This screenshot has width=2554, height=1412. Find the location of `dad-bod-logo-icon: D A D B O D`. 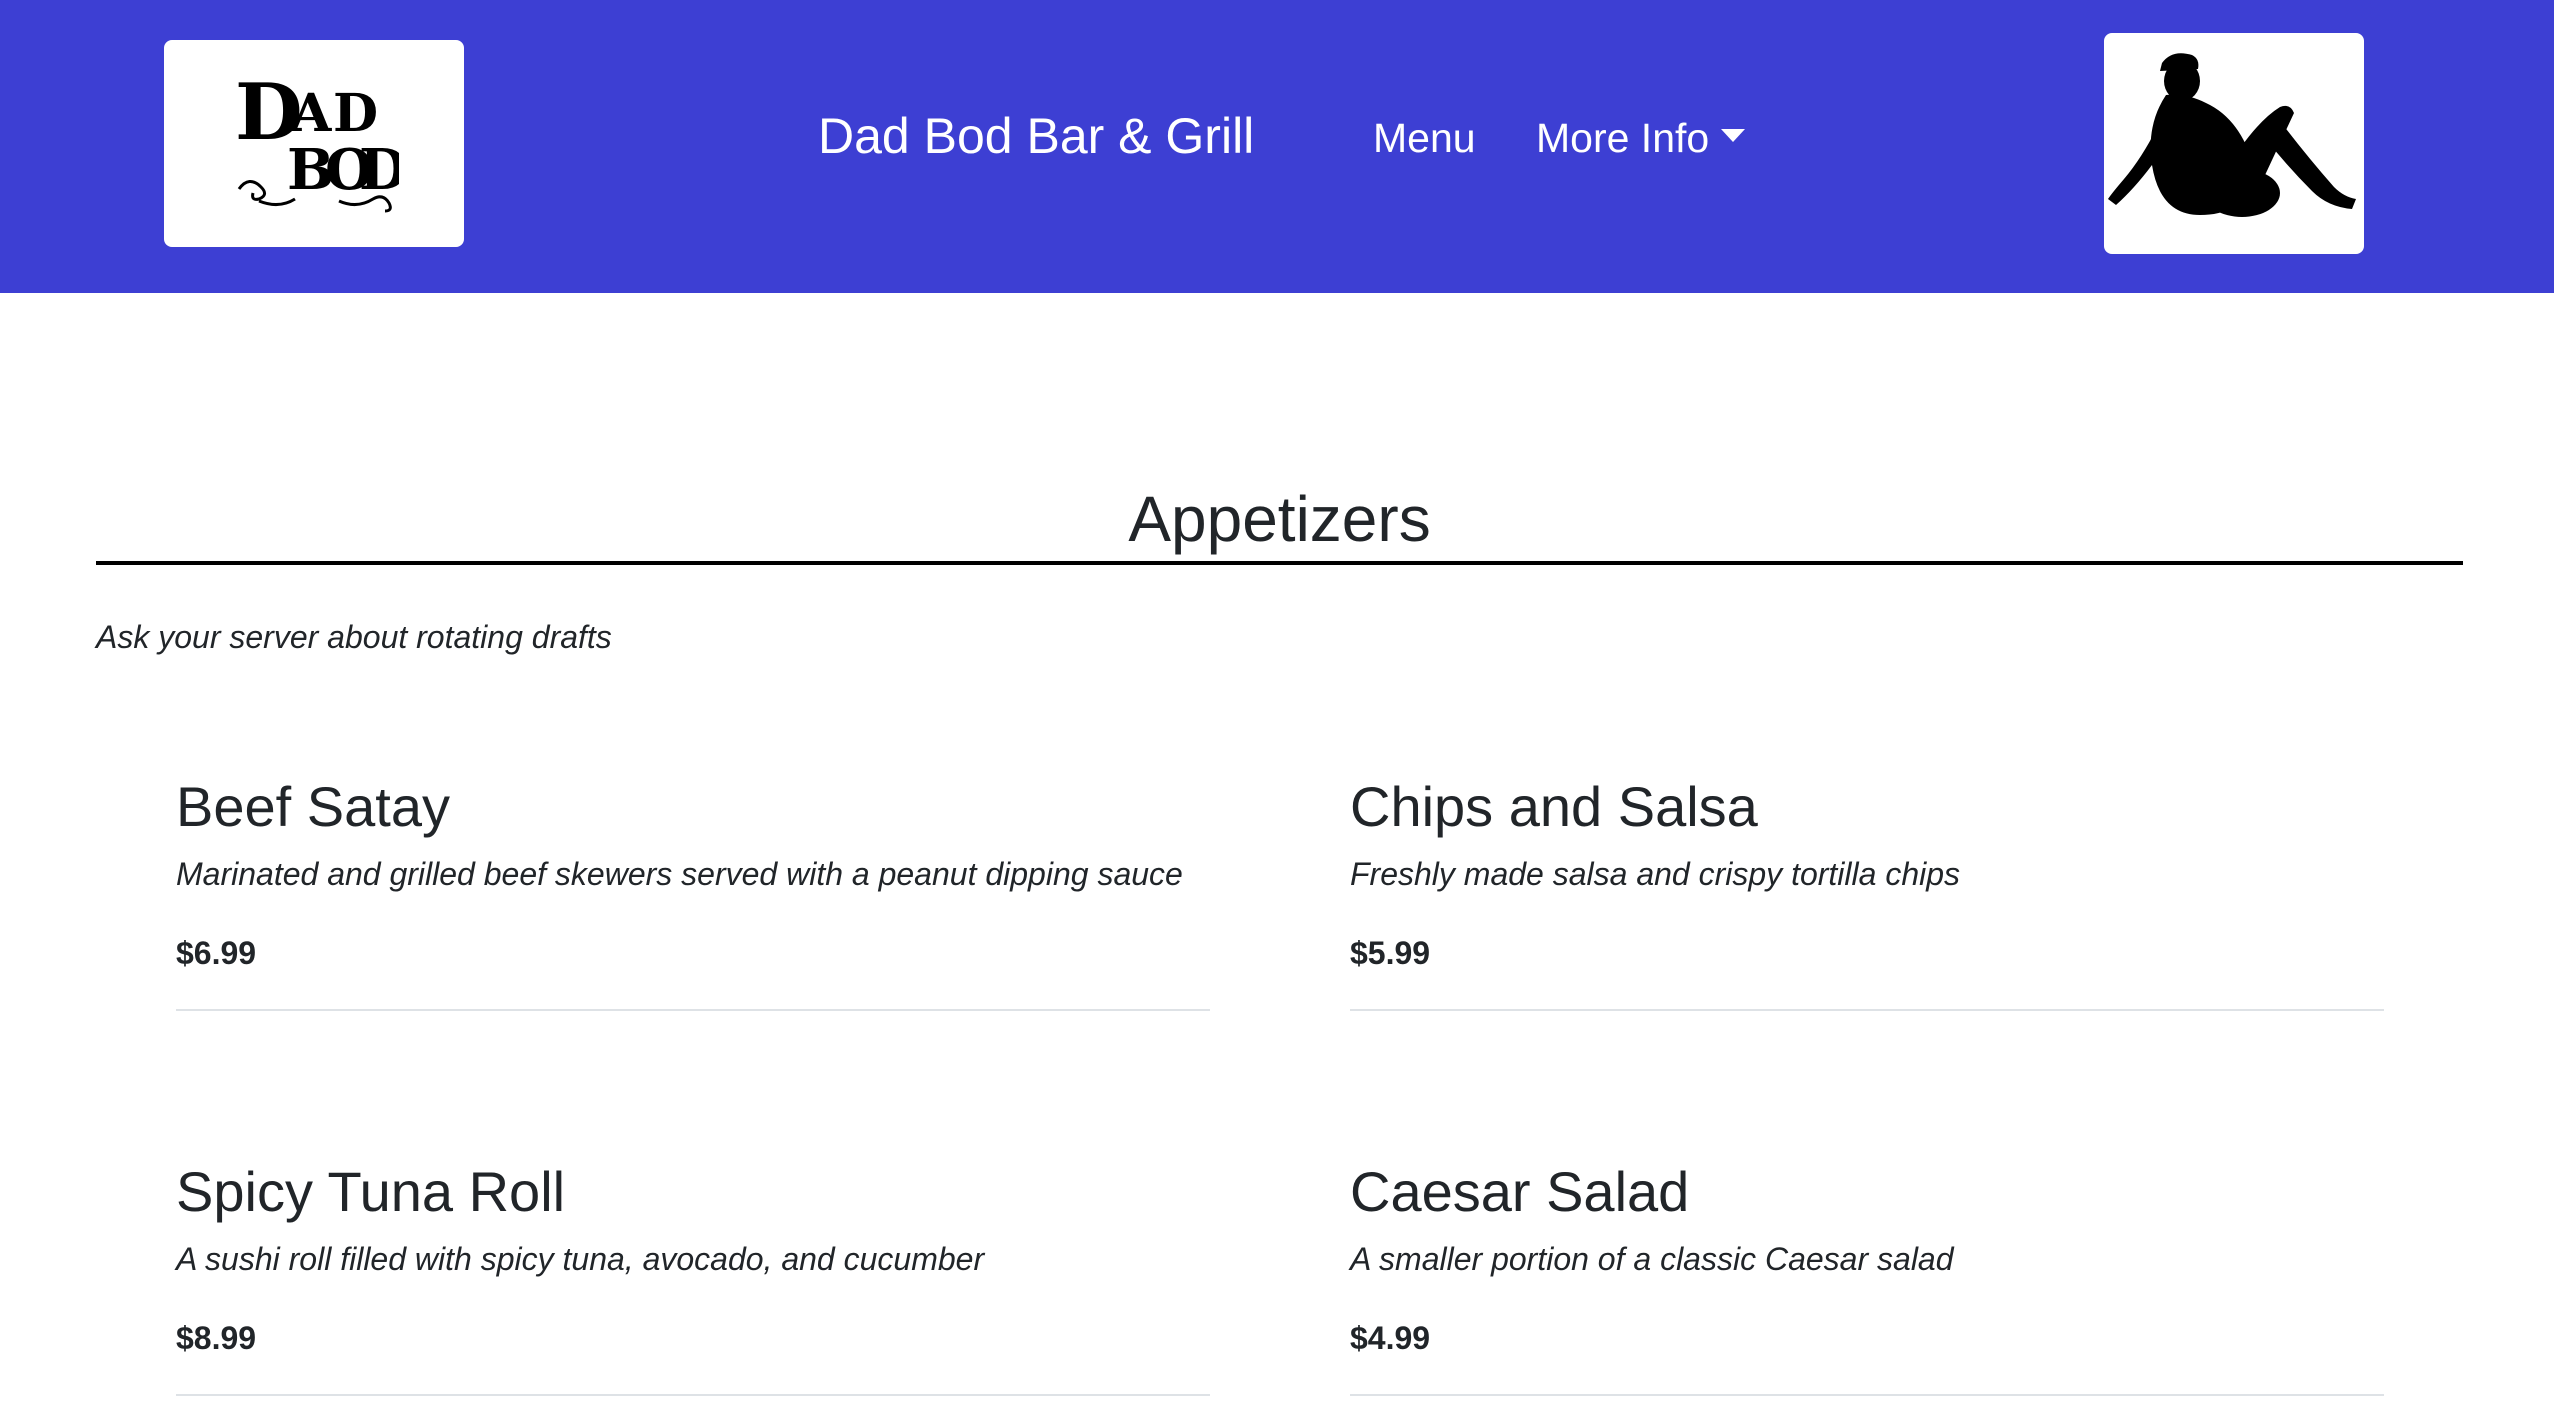

dad-bod-logo-icon: D A D B O D is located at coordinates (317, 140).